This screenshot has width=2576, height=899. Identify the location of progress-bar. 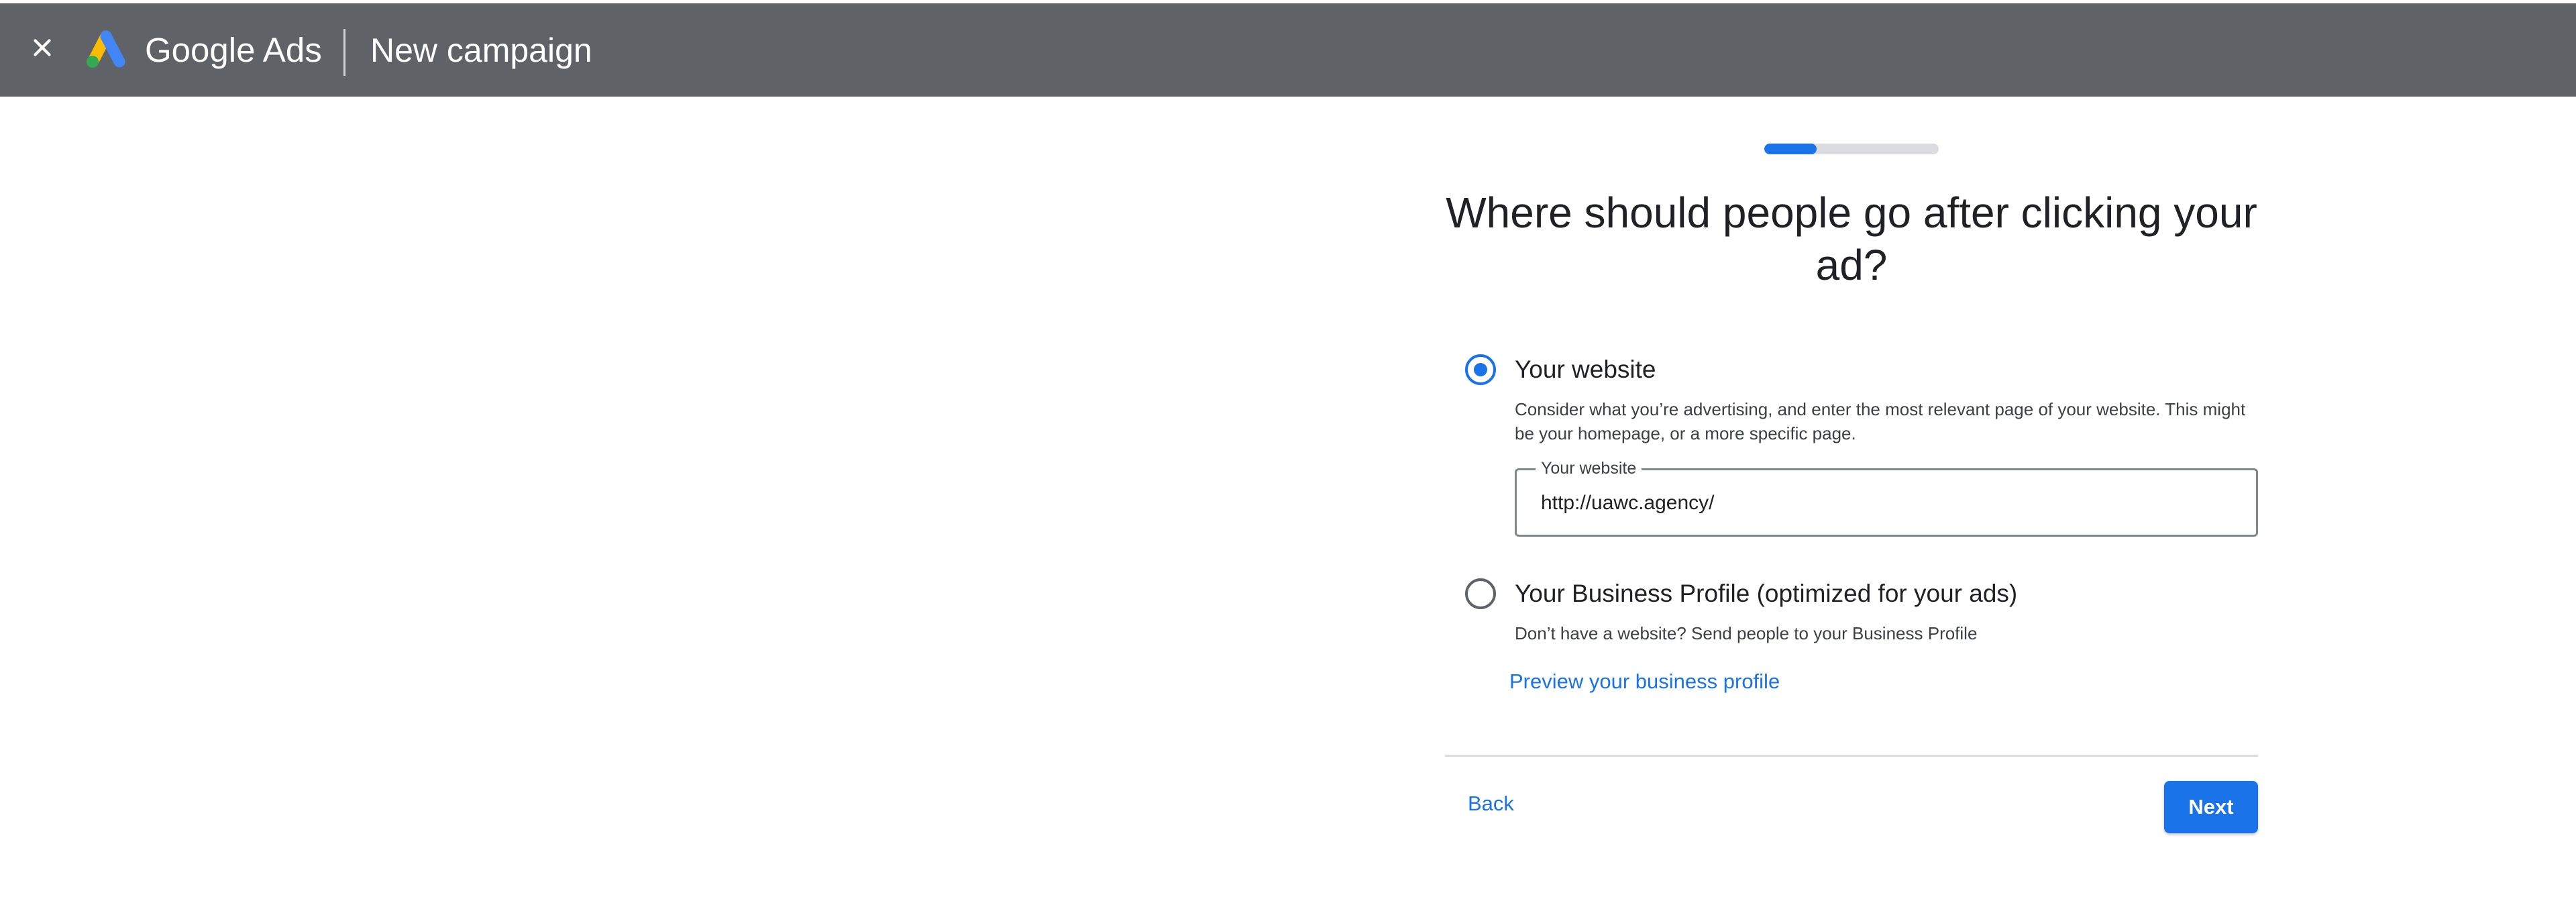
(1851, 149).